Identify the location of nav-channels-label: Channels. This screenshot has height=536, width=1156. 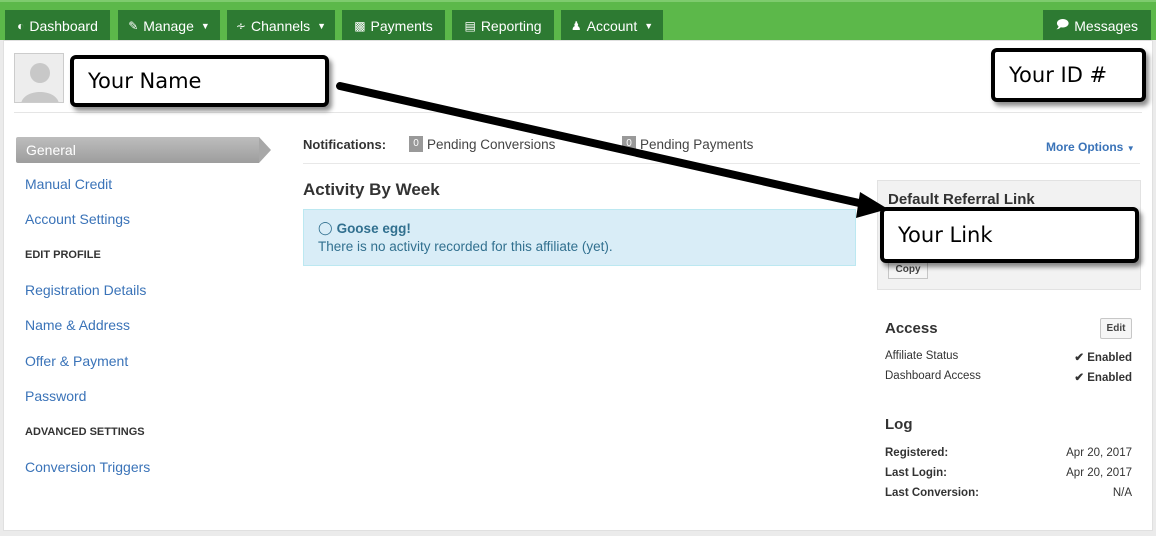
(280, 25).